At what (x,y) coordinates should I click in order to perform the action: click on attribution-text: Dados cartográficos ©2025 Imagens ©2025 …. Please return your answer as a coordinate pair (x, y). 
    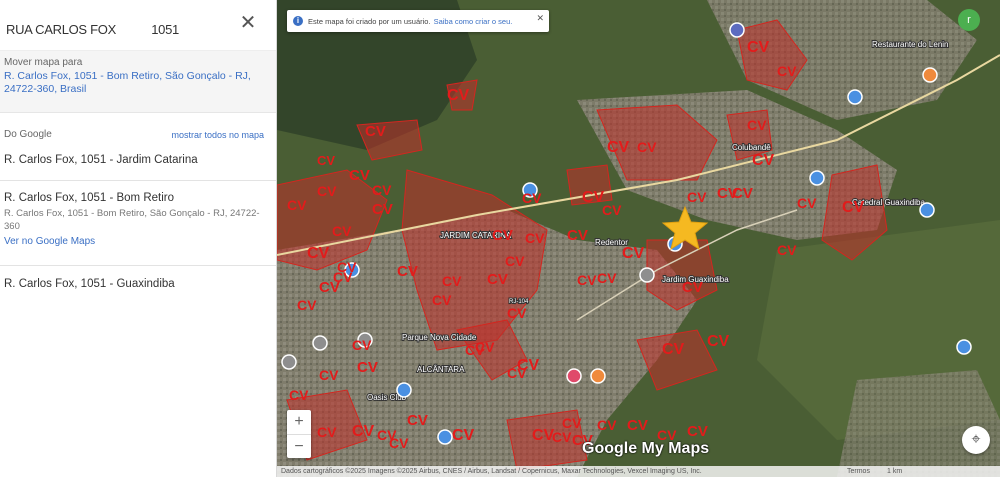
    Looking at the image, I should click on (491, 471).